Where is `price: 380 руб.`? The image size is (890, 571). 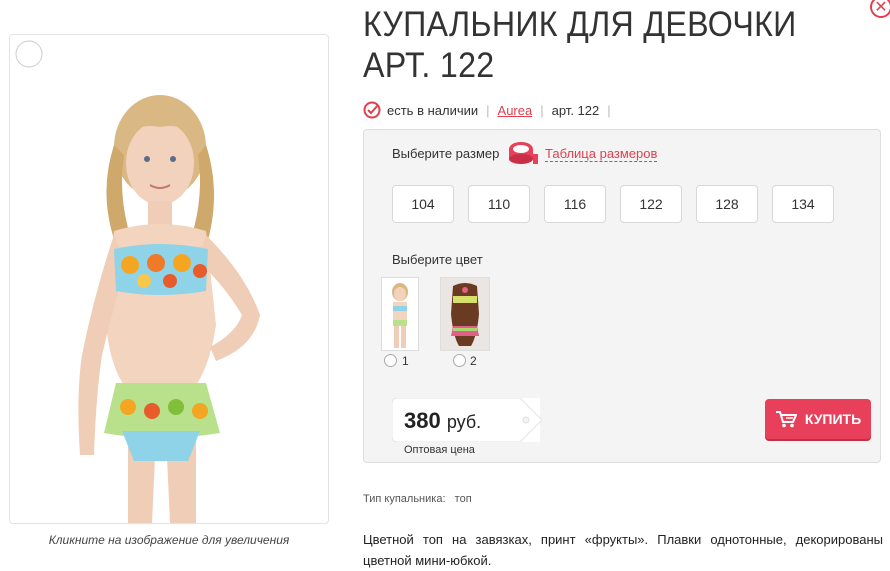
price: 380 руб. is located at coordinates (442, 421).